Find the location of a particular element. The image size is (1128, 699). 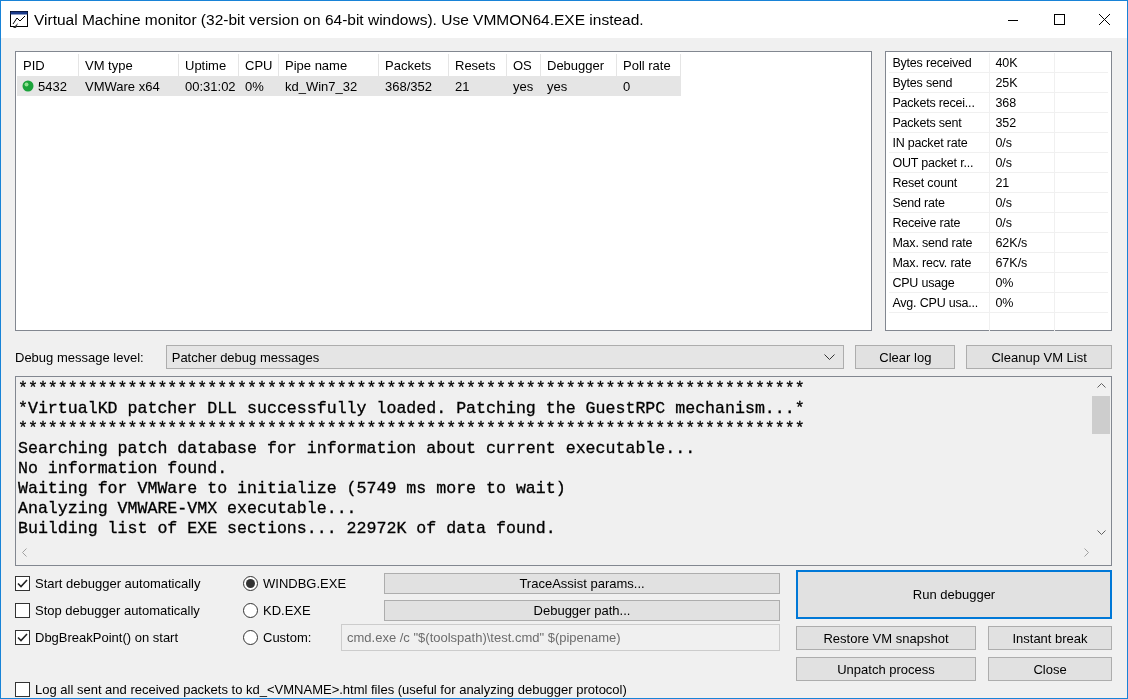

table-cell: 5432 is located at coordinates (52, 86).